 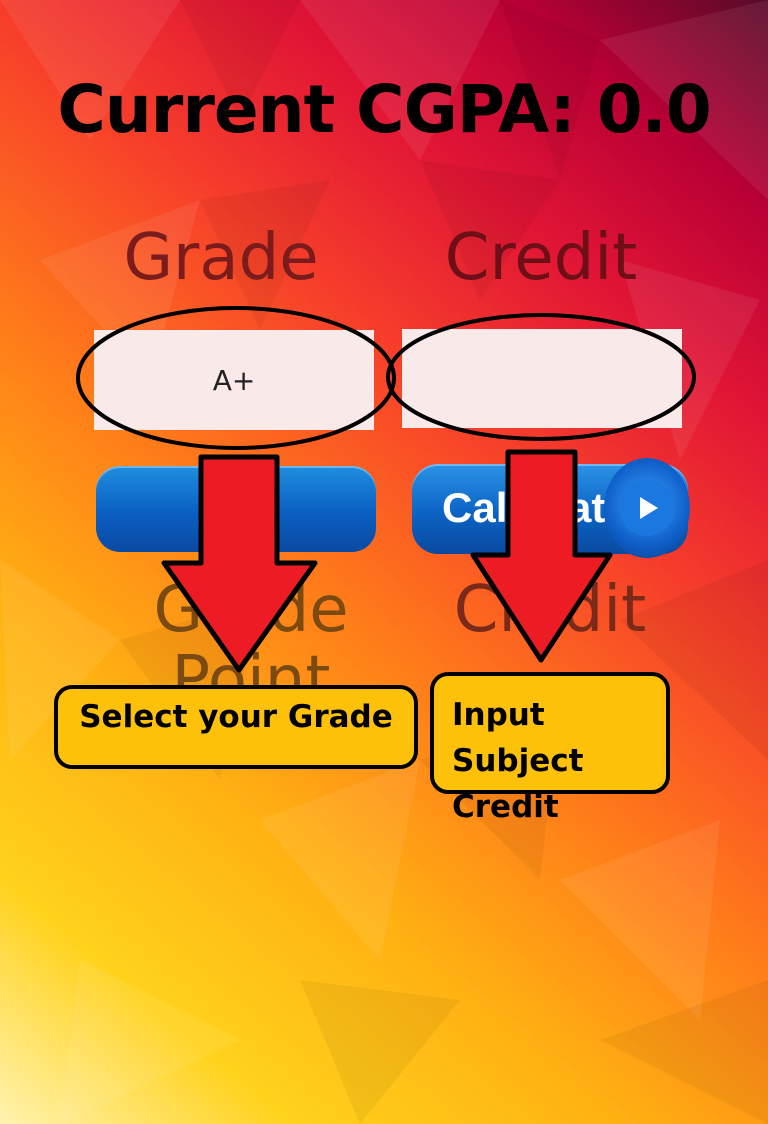 I want to click on play-triangle-icon, so click(x=649, y=508).